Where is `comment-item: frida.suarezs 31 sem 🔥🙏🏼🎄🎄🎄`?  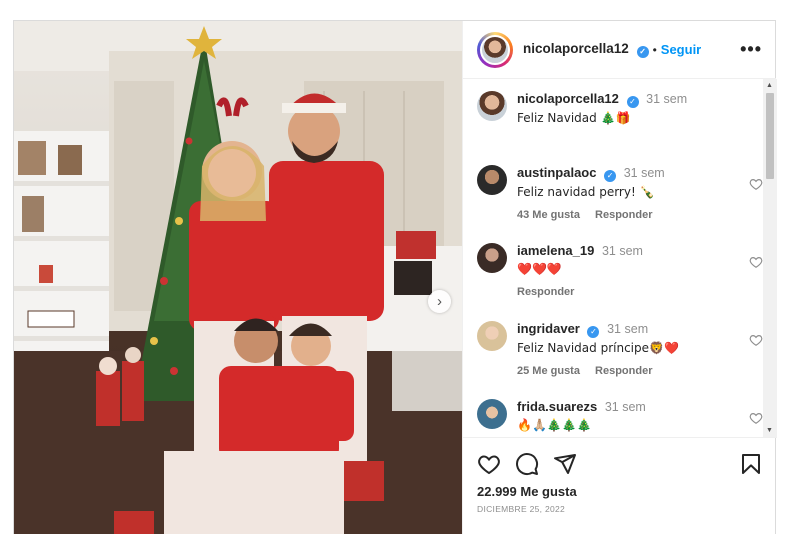 comment-item: frida.suarezs 31 sem 🔥🙏🏼🎄🎄🎄 is located at coordinates (620, 416).